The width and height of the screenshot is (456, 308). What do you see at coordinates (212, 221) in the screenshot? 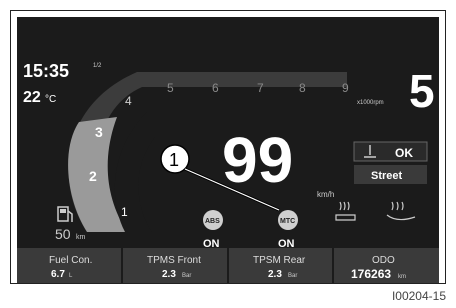
I see `abs-label: ABS` at bounding box center [212, 221].